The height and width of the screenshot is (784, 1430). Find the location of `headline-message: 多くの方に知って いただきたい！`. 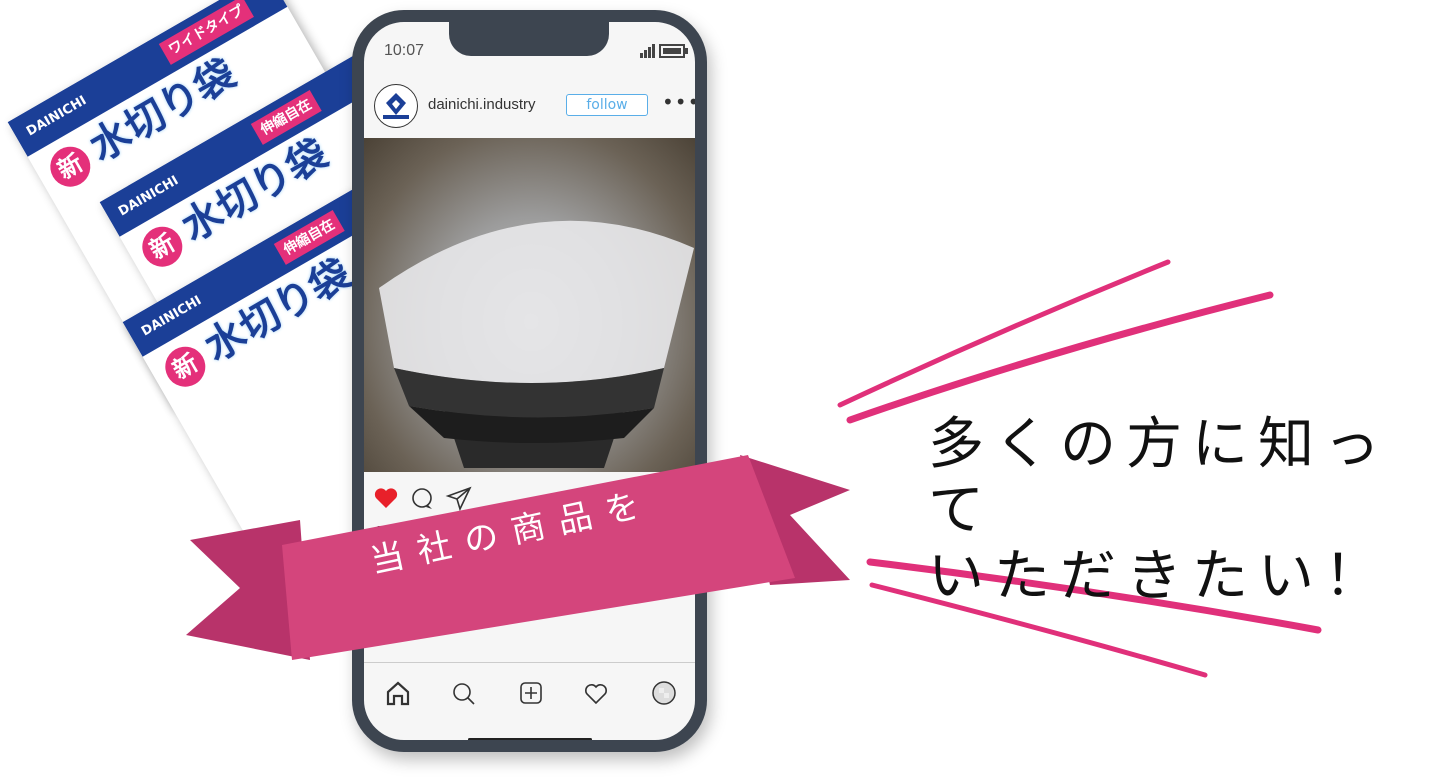

headline-message: 多くの方に知って いただきたい！ is located at coordinates (1159, 510).